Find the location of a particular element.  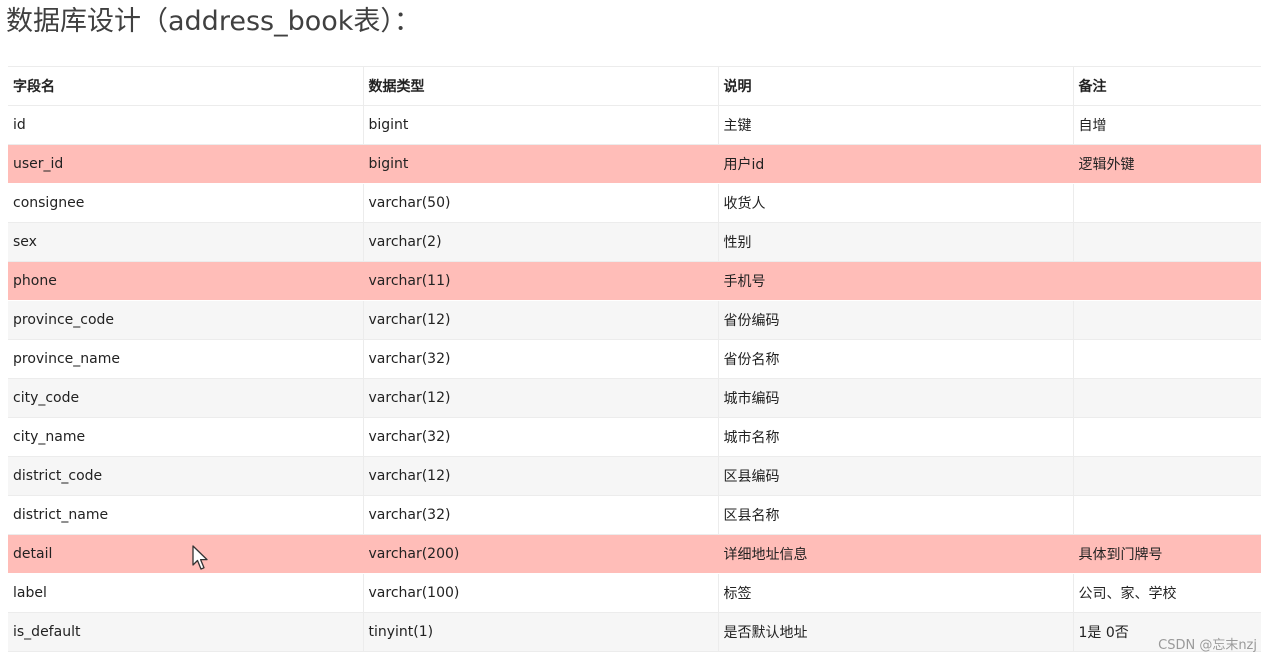

cell-field-name: district_name is located at coordinates (186, 515).